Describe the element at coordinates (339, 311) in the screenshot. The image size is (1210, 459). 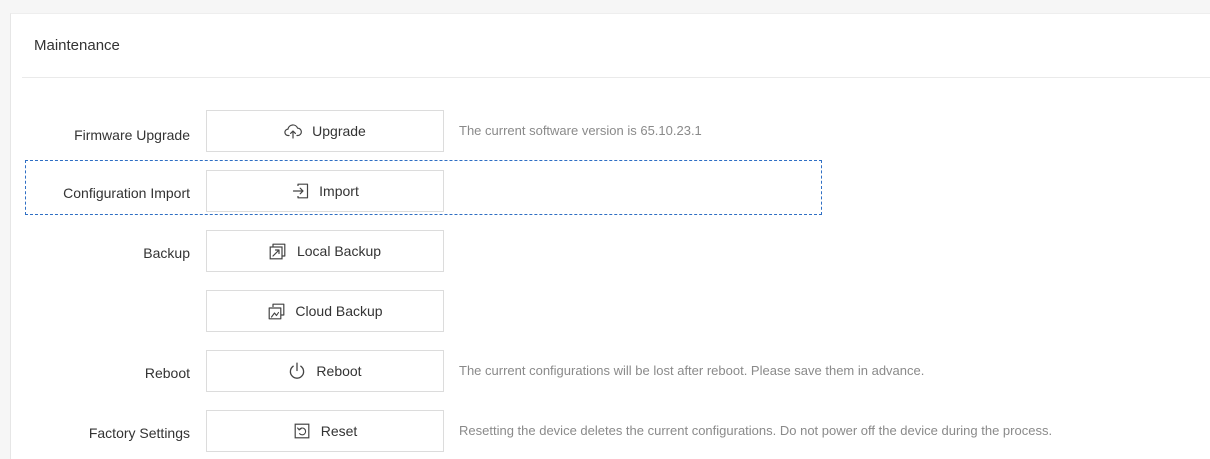
I see `cloud-backup-button-label: Cloud Backup` at that location.